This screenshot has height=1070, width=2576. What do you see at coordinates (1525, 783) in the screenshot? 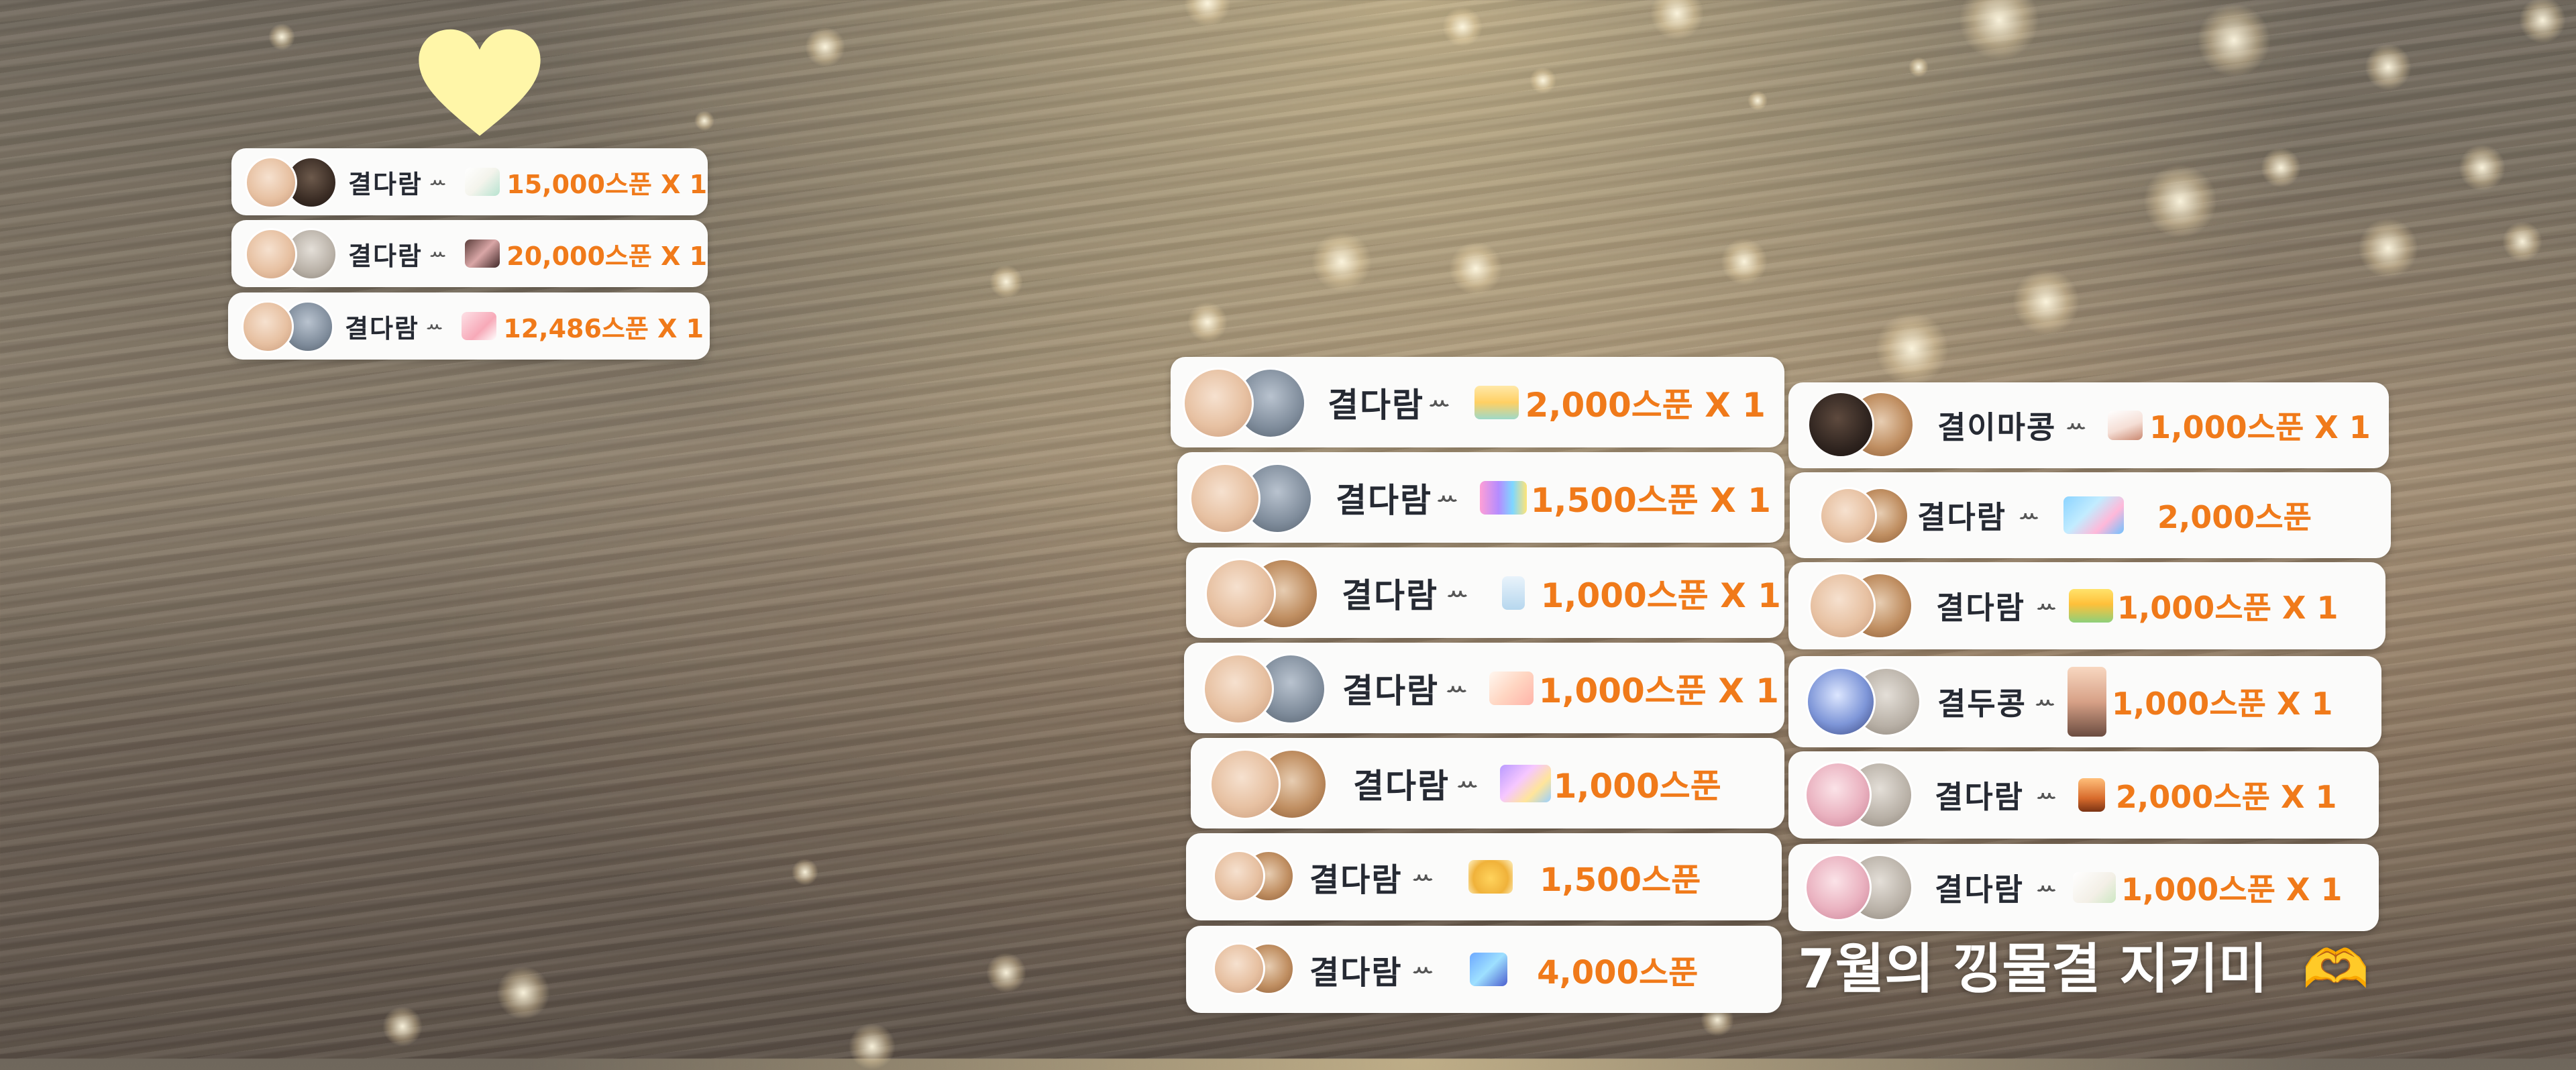
I see `flower-icon` at bounding box center [1525, 783].